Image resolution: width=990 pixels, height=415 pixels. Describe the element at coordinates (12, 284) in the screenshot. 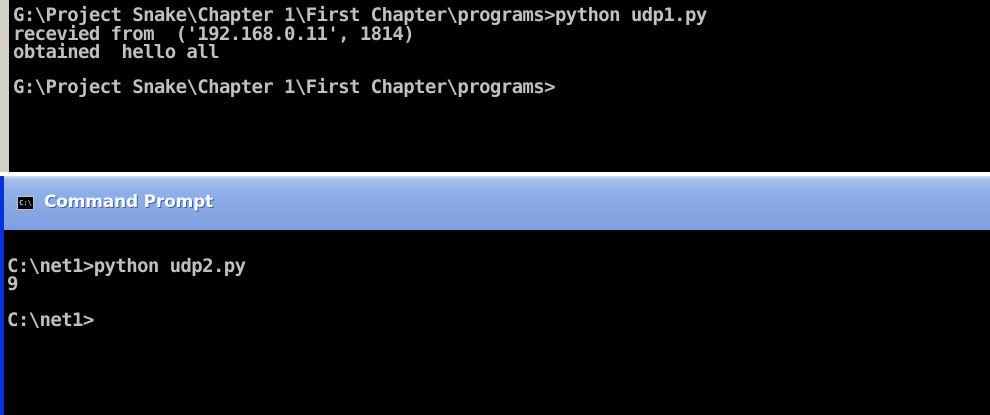

I see `console-line: 9` at that location.